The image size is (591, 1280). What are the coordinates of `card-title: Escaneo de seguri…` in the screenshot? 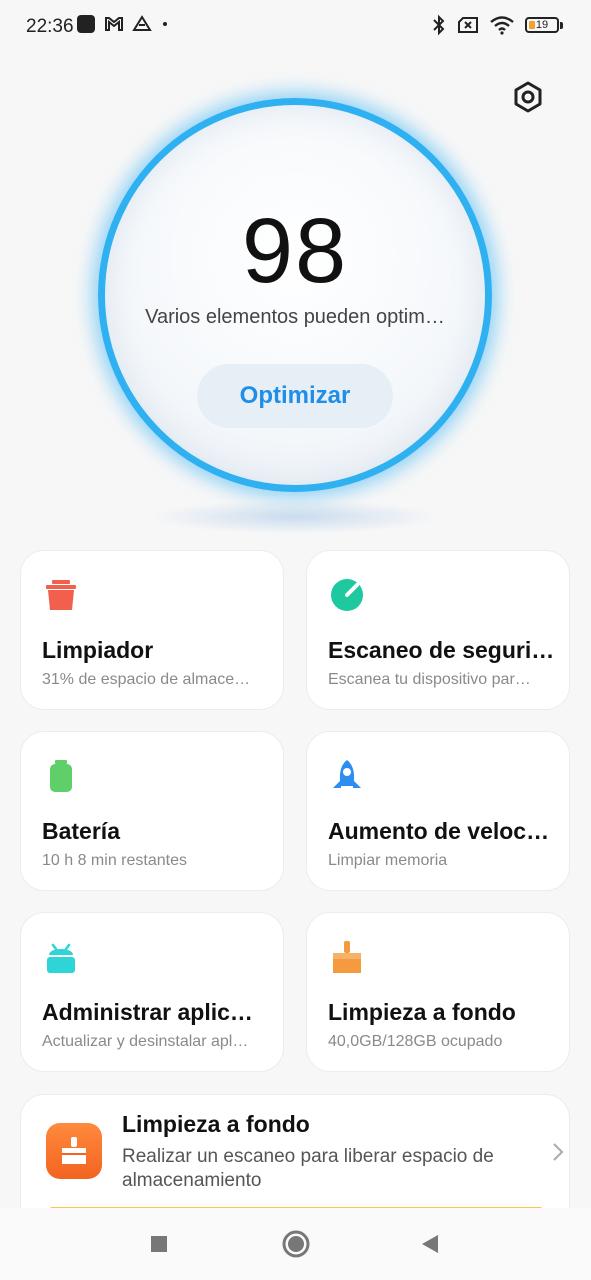 It's located at (441, 650).